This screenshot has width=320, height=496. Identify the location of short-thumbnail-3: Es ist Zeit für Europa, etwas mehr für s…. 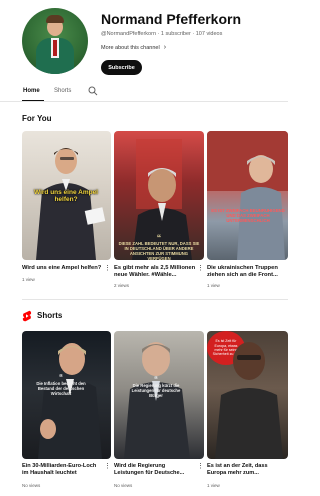
(247, 395).